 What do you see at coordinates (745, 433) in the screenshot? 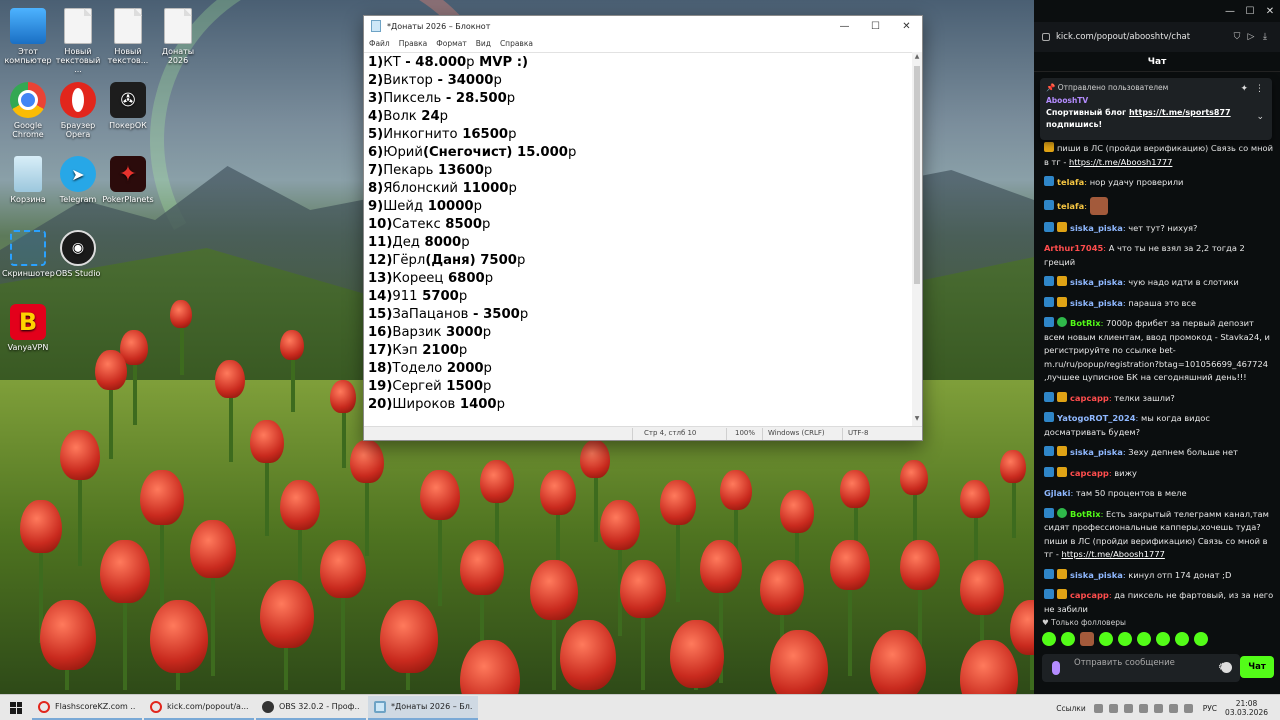
I see `status-zoom: 100%` at bounding box center [745, 433].